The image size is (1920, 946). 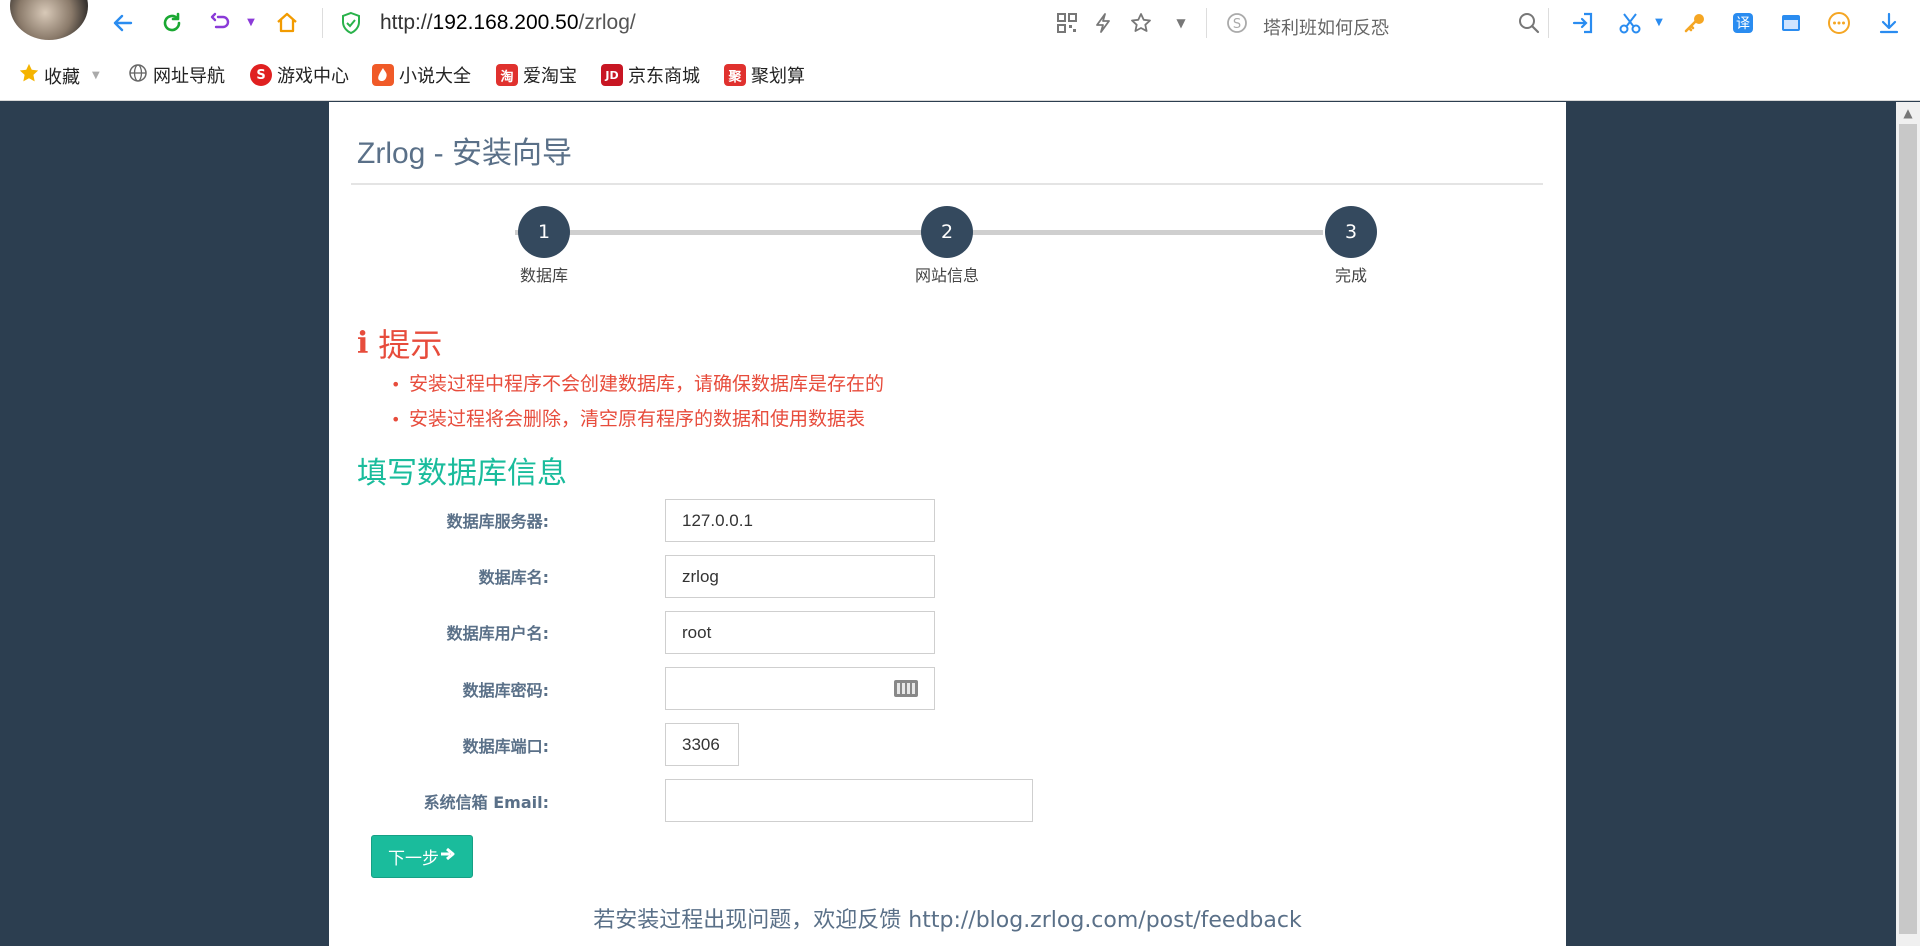 What do you see at coordinates (800, 632) in the screenshot?
I see `db-user-input: root` at bounding box center [800, 632].